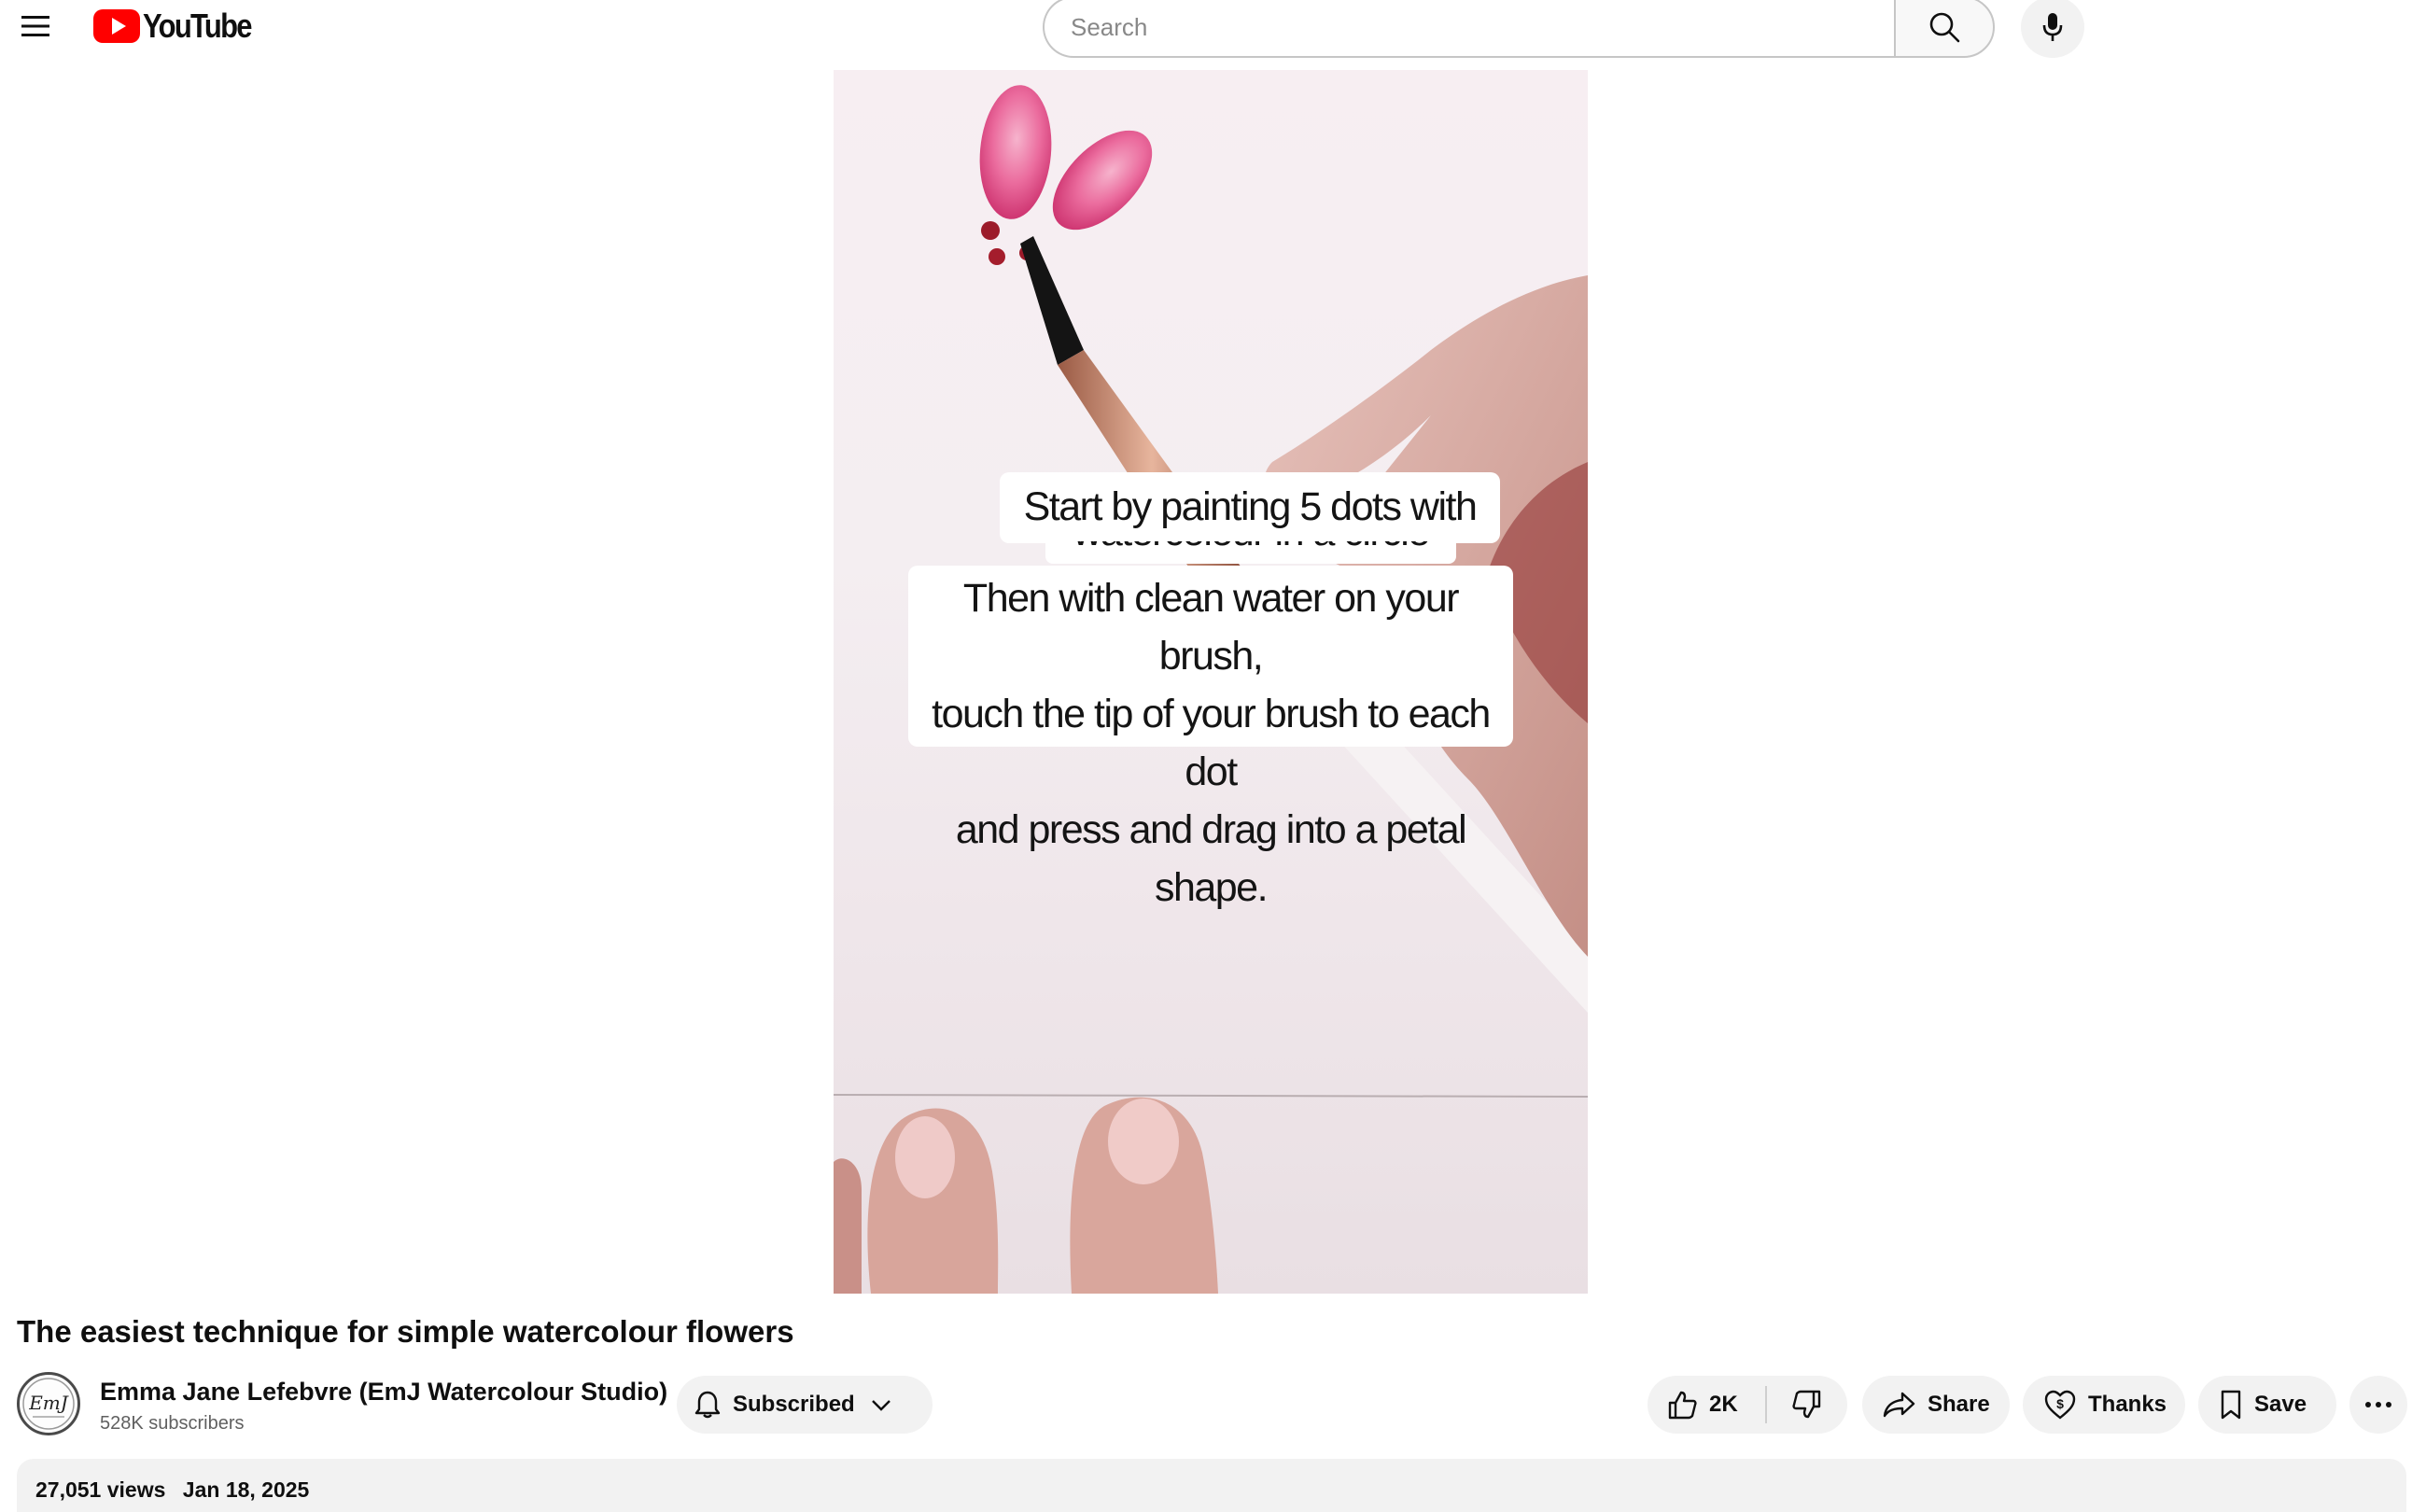  I want to click on channel-logo-icon: EmJ, so click(48, 1404).